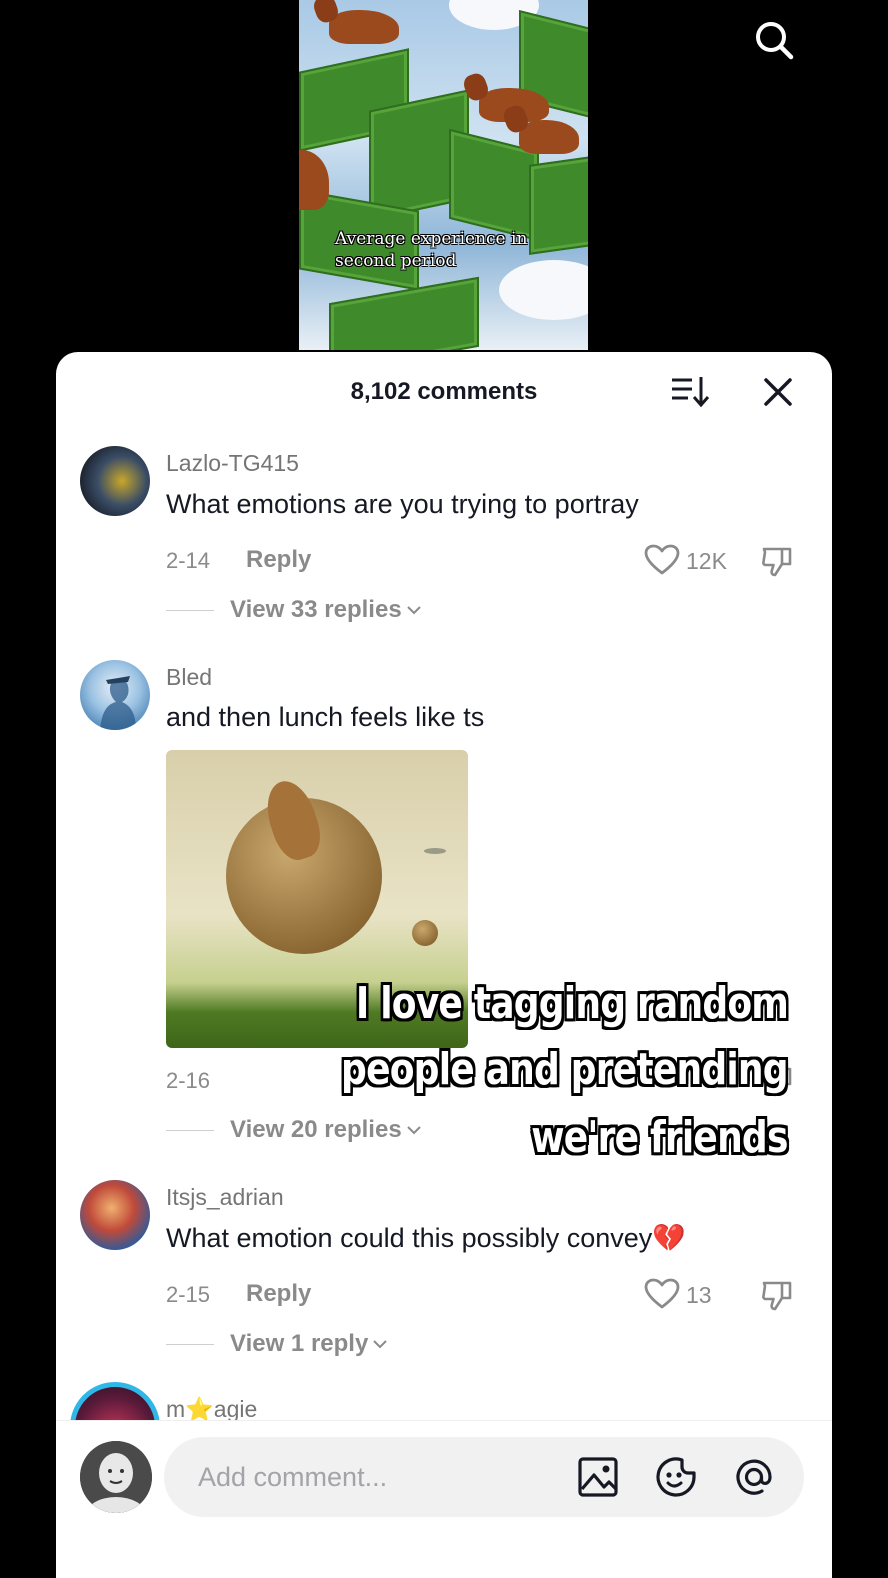 Image resolution: width=888 pixels, height=1578 pixels. Describe the element at coordinates (402, 504) in the screenshot. I see `comment-text: What emotions are you trying to portray` at that location.